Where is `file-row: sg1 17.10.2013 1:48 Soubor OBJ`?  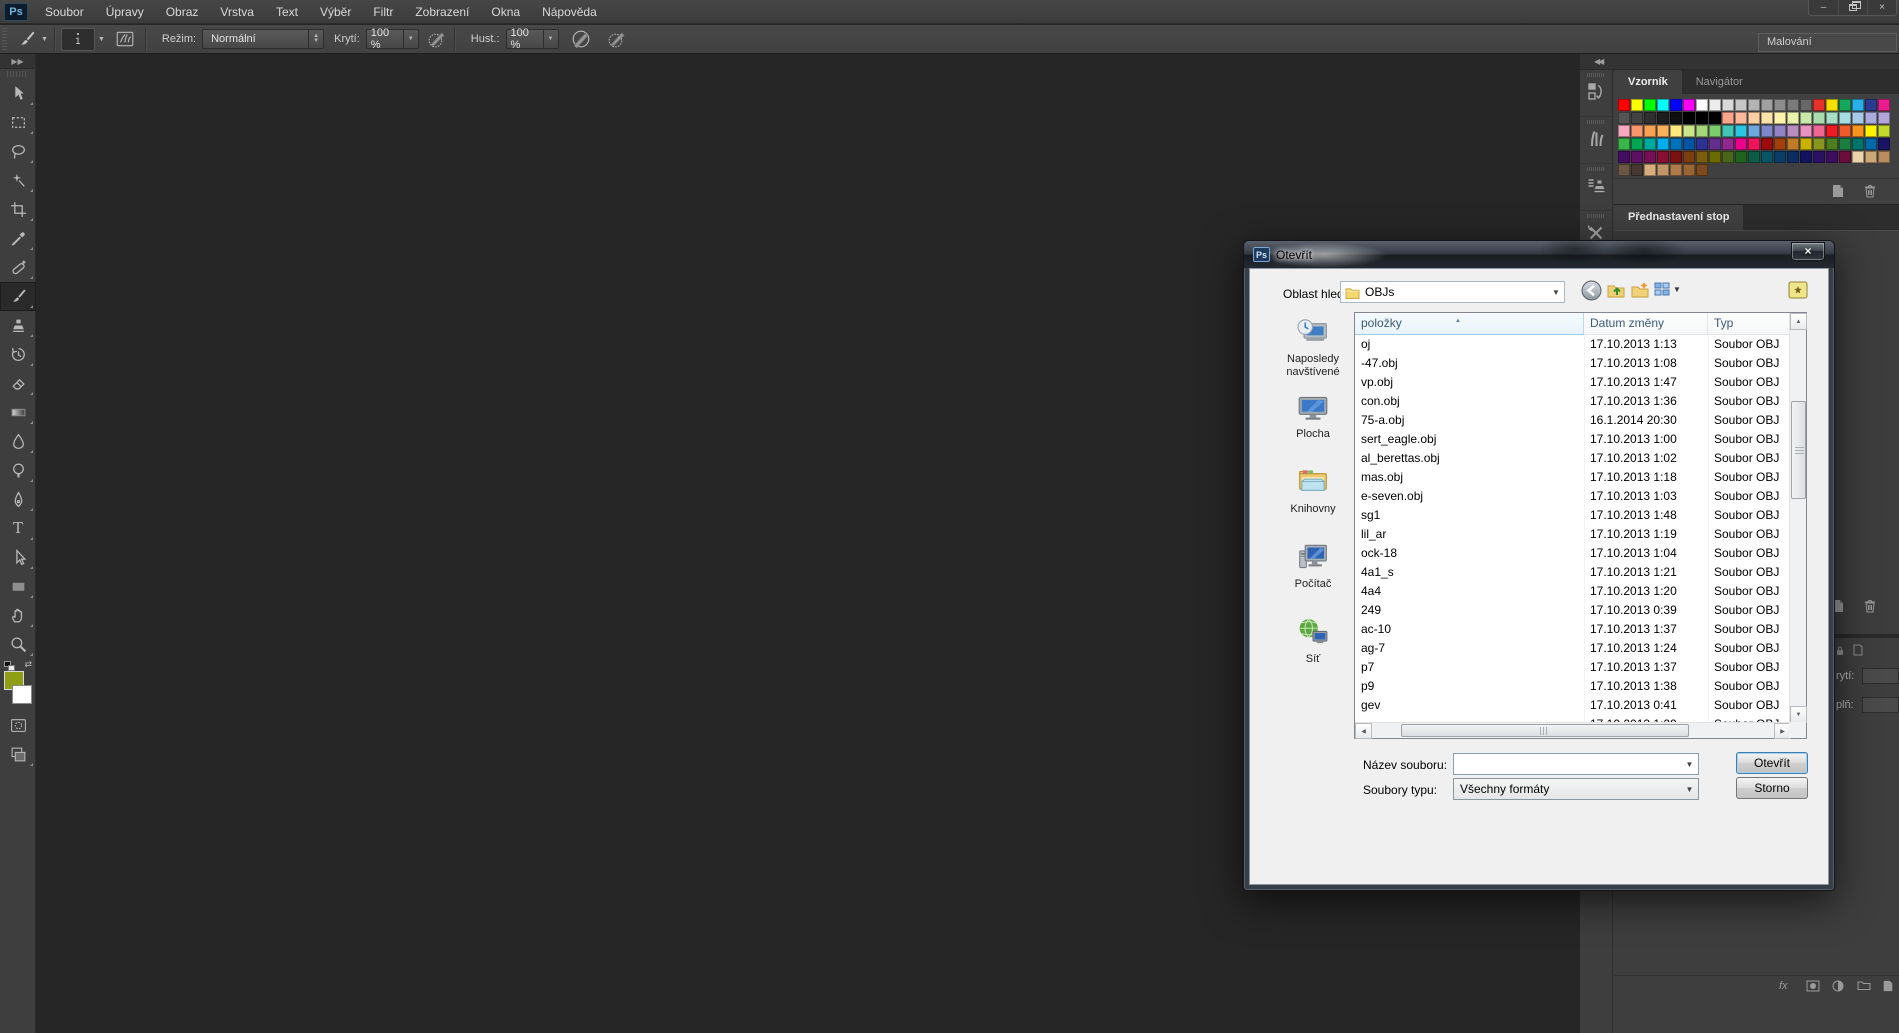 file-row: sg1 17.10.2013 1:48 Soubor OBJ is located at coordinates (1572, 515).